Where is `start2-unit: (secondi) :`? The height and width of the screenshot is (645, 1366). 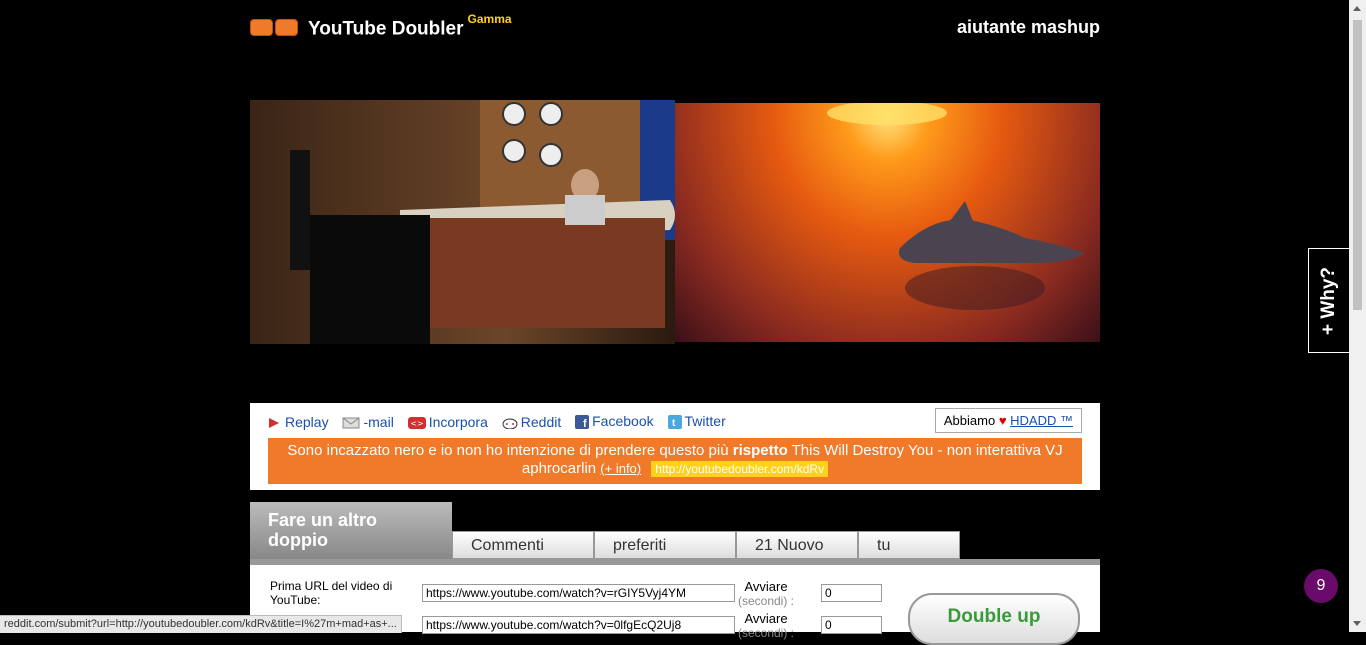 start2-unit: (secondi) : is located at coordinates (766, 633).